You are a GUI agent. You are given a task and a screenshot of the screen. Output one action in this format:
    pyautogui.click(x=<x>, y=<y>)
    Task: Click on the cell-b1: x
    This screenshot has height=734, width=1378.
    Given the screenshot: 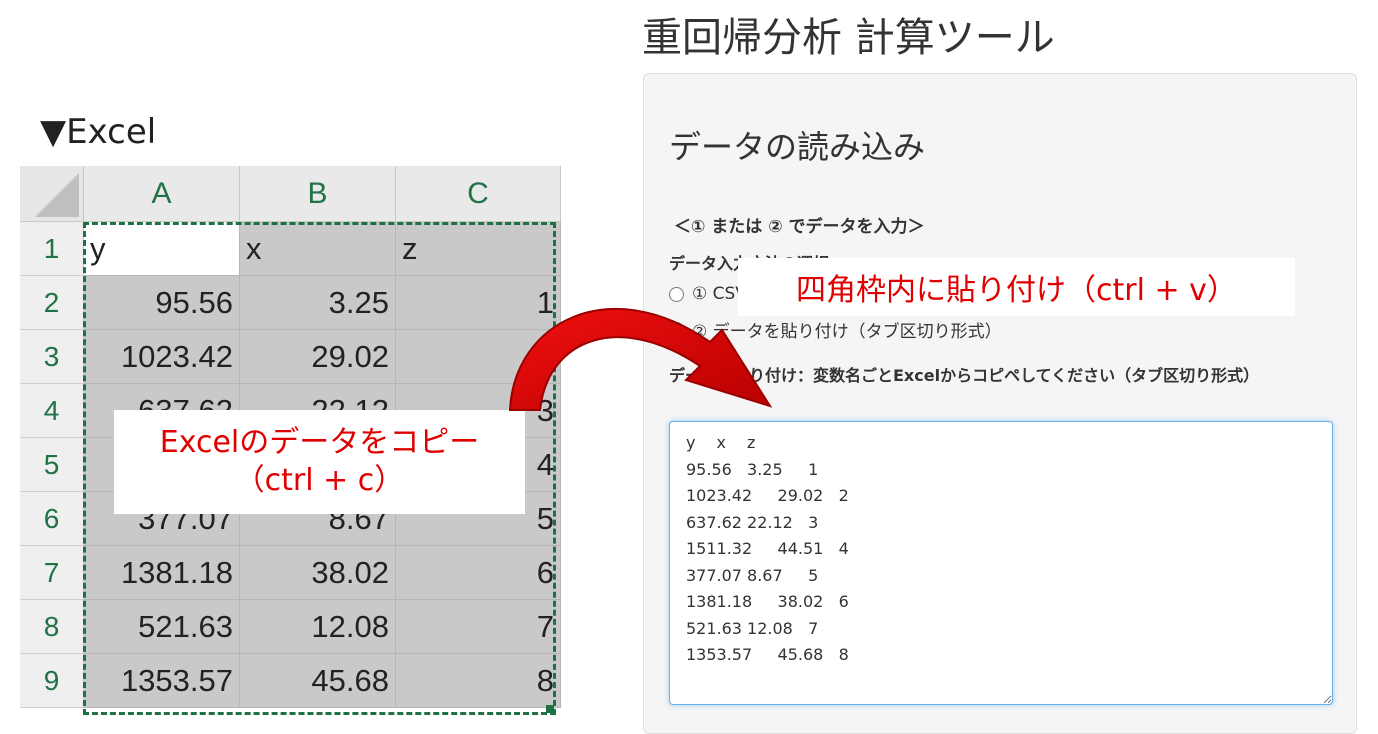 What is the action you would take?
    pyautogui.click(x=318, y=249)
    